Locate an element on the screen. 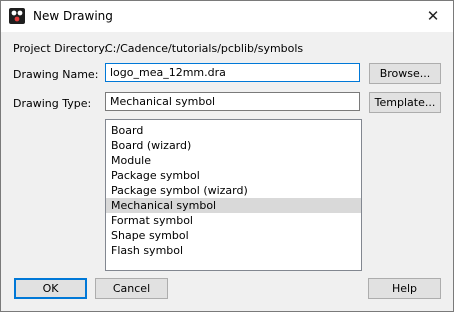 This screenshot has height=312, width=454. title-bar: New Drawing ✕ is located at coordinates (227, 16).